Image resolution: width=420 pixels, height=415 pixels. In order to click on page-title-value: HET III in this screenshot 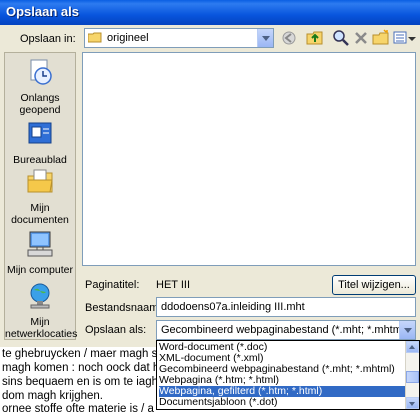, I will do `click(173, 285)`.